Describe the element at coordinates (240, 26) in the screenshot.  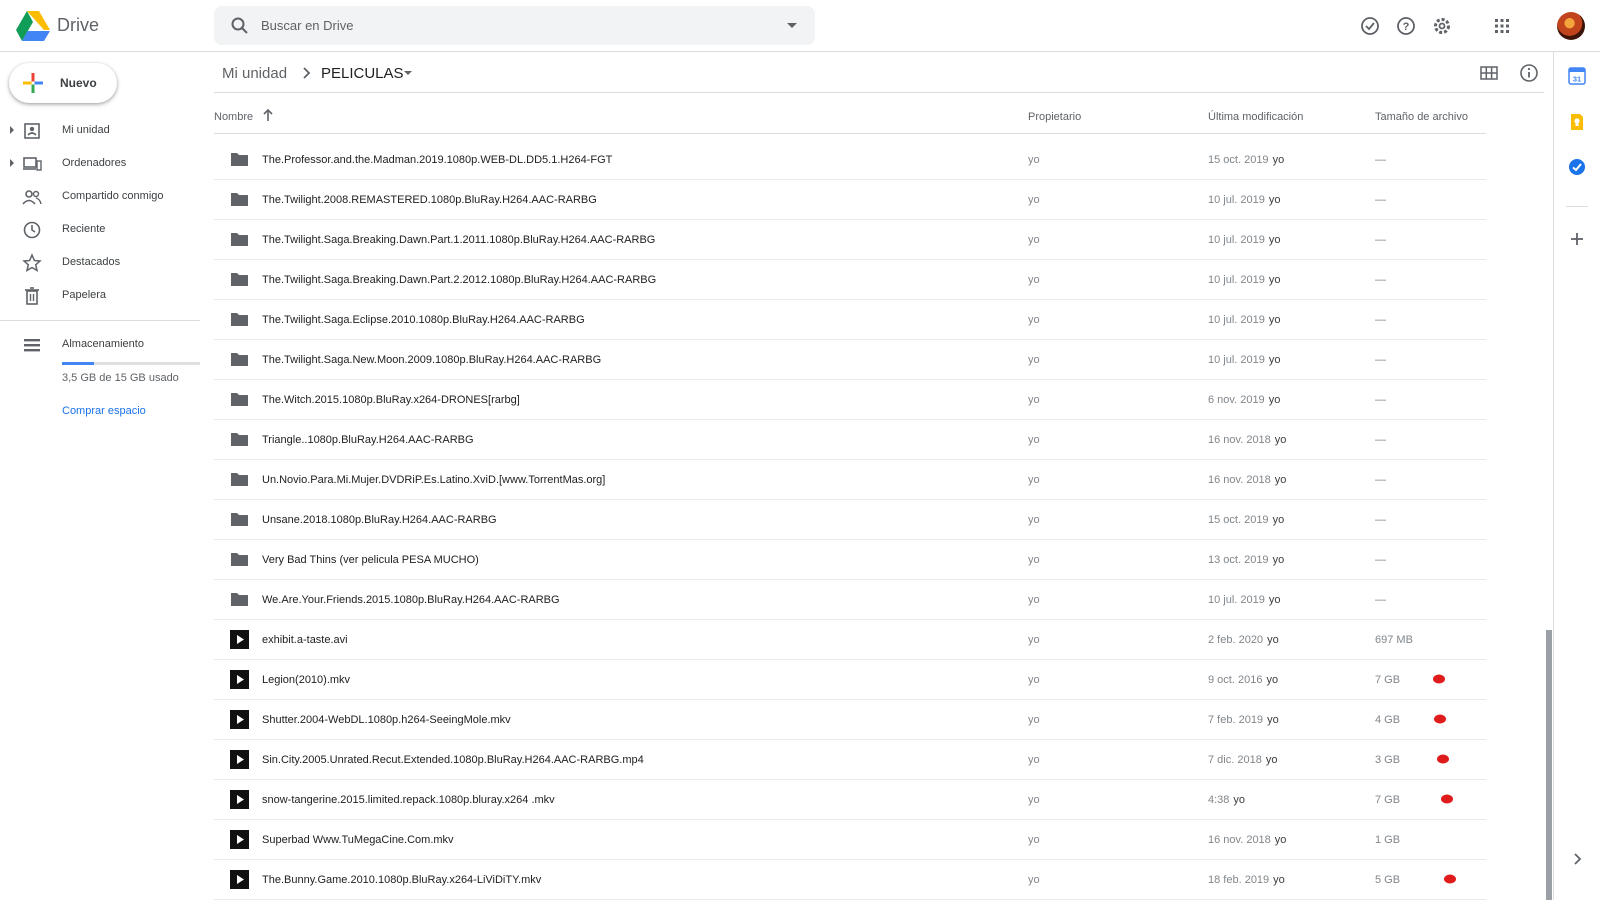
I see `search-icon` at that location.